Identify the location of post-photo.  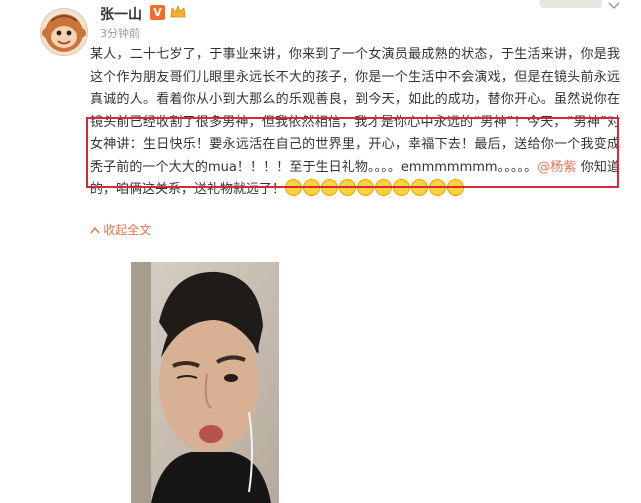
(205, 382).